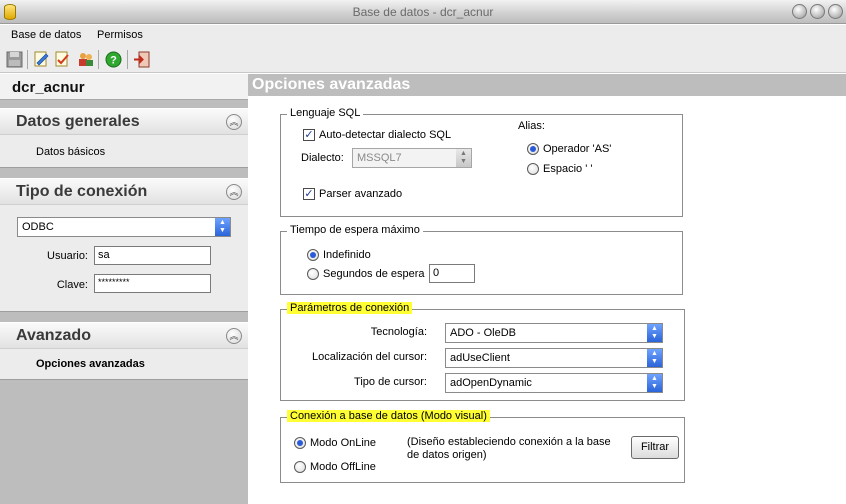 This screenshot has height=504, width=846. I want to click on offline-mode-label: Modo OffLine, so click(343, 467).